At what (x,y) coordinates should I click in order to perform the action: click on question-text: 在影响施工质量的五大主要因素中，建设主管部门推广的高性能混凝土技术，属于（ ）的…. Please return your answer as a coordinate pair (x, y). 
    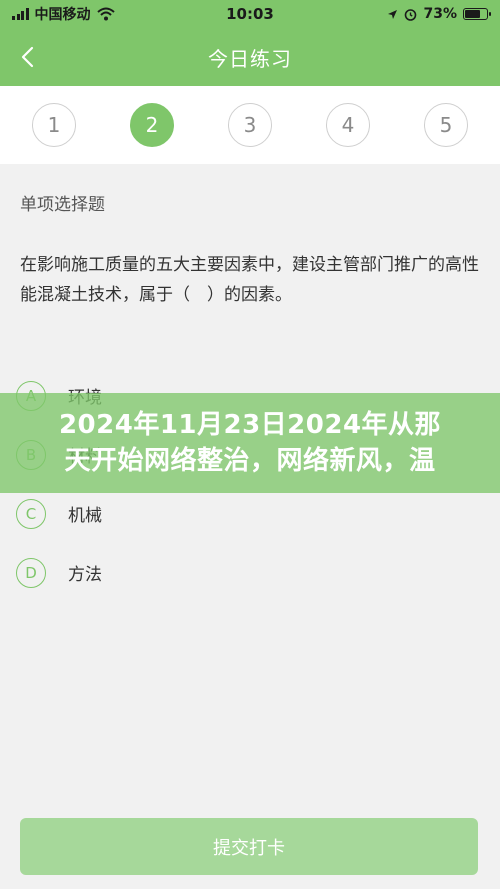
    Looking at the image, I should click on (249, 280).